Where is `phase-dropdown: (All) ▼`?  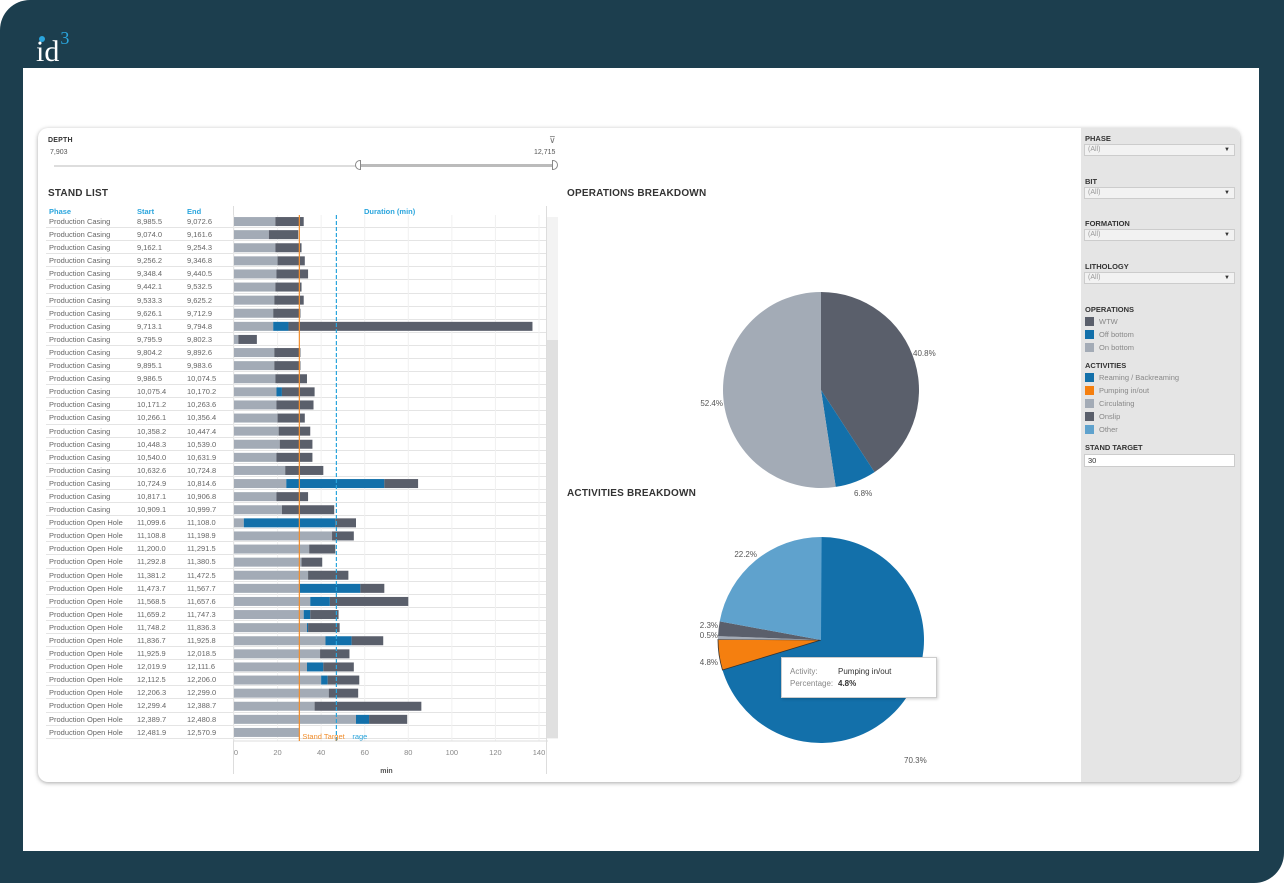 phase-dropdown: (All) ▼ is located at coordinates (1159, 150).